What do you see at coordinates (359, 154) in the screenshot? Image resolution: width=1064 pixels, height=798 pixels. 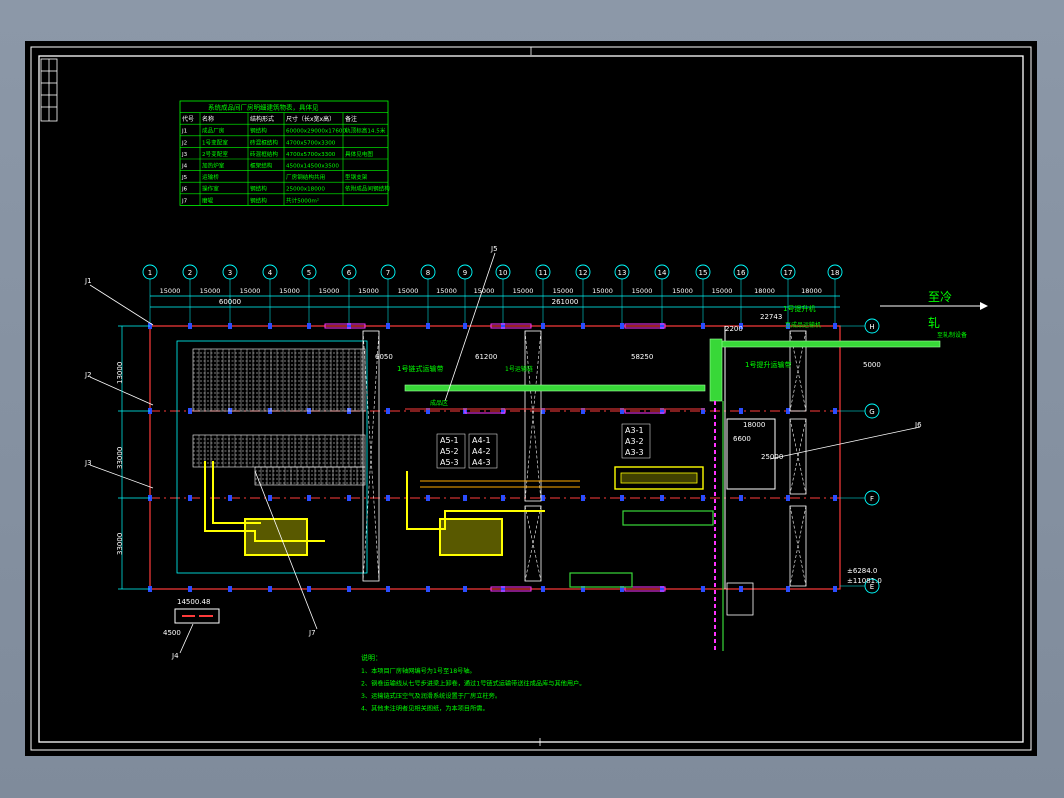 I see `table-cell: 具体见电图` at bounding box center [359, 154].